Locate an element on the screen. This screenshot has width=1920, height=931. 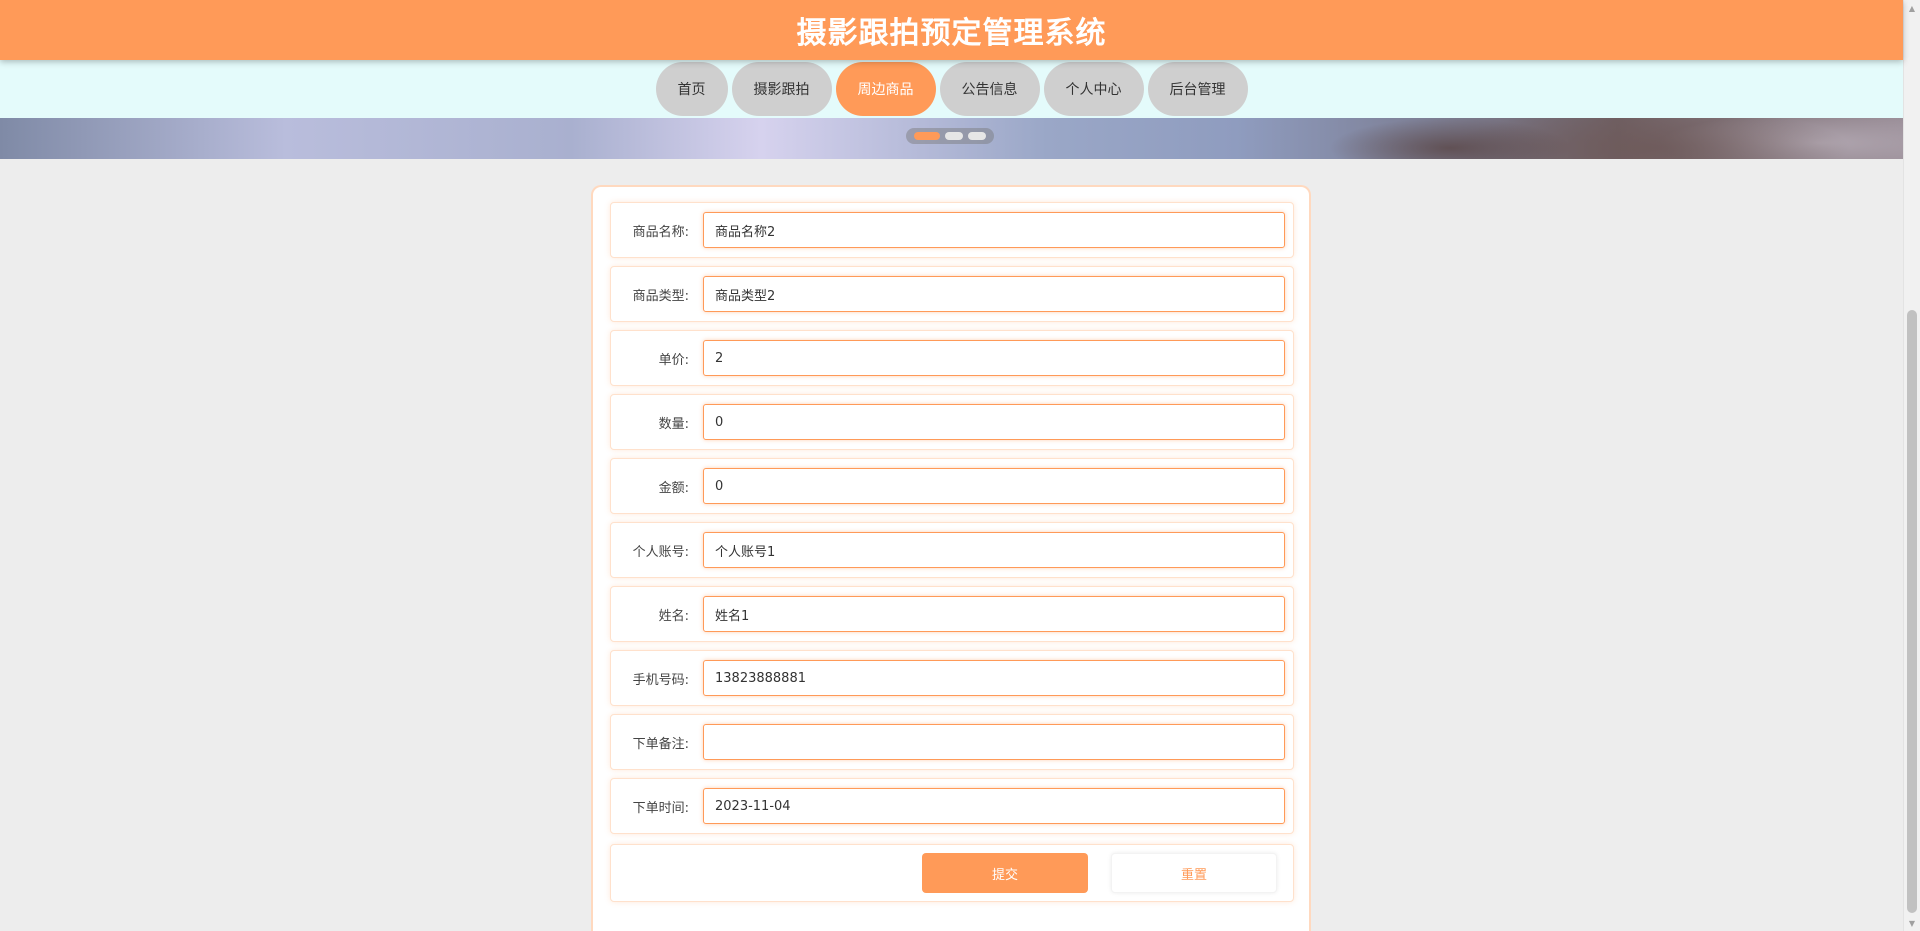
input-product-name is located at coordinates (994, 230).